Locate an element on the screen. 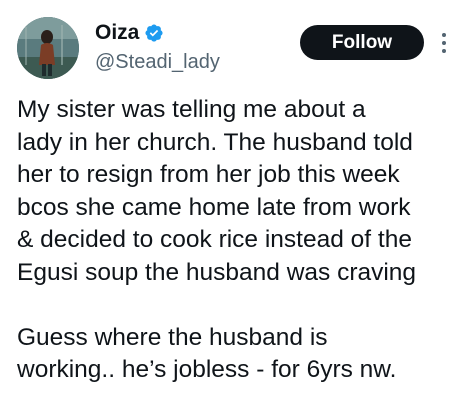 This screenshot has width=469, height=417. tweet-line: Egusi soup the husband was craving is located at coordinates (217, 272).